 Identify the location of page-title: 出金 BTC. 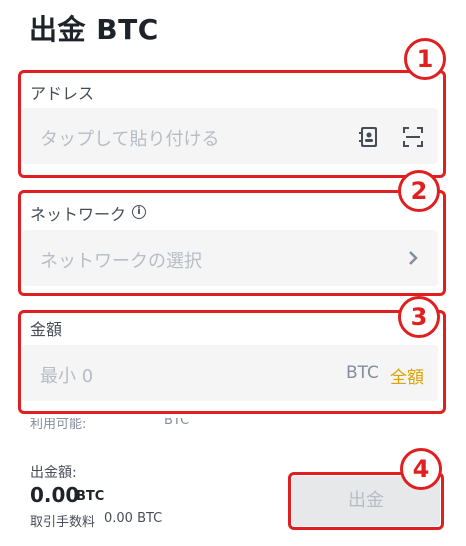
(94, 29).